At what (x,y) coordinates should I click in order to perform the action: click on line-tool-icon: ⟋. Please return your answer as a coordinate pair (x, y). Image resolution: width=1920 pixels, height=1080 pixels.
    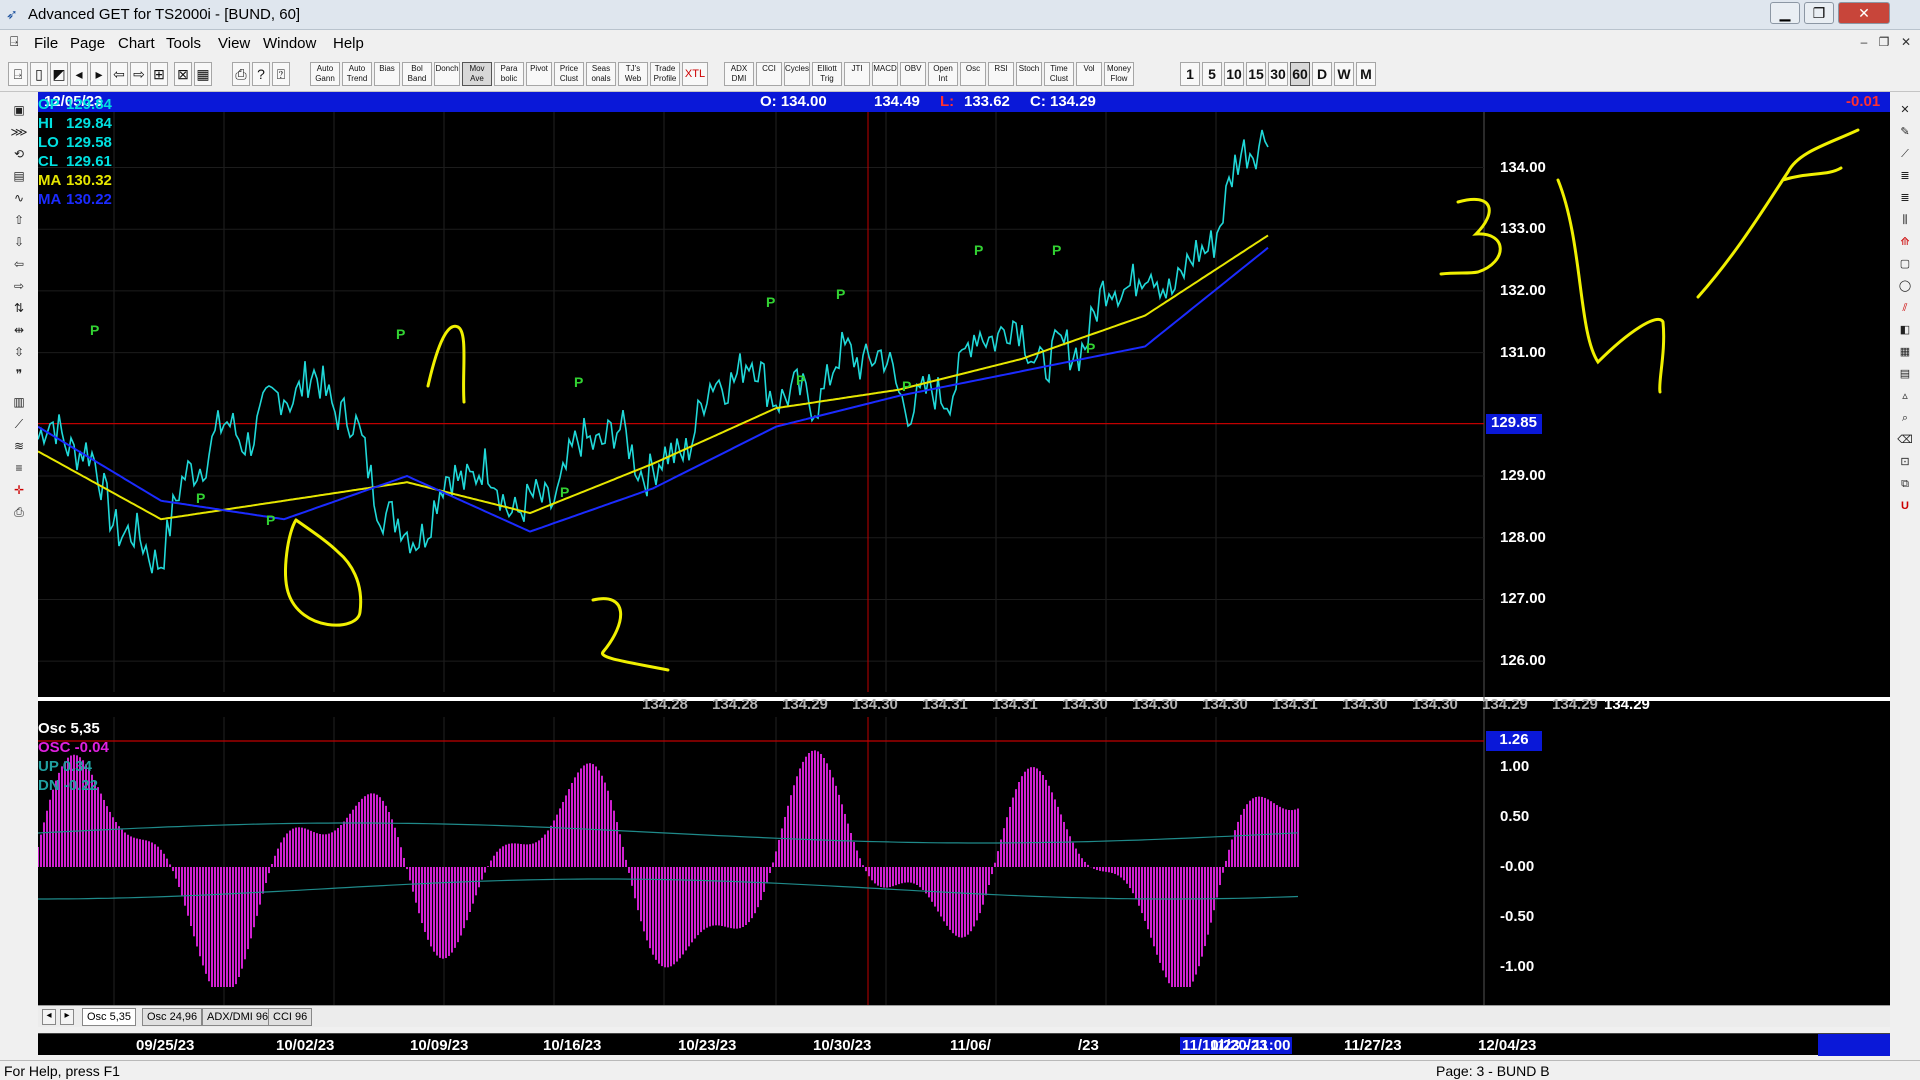
    Looking at the image, I should click on (1905, 154).